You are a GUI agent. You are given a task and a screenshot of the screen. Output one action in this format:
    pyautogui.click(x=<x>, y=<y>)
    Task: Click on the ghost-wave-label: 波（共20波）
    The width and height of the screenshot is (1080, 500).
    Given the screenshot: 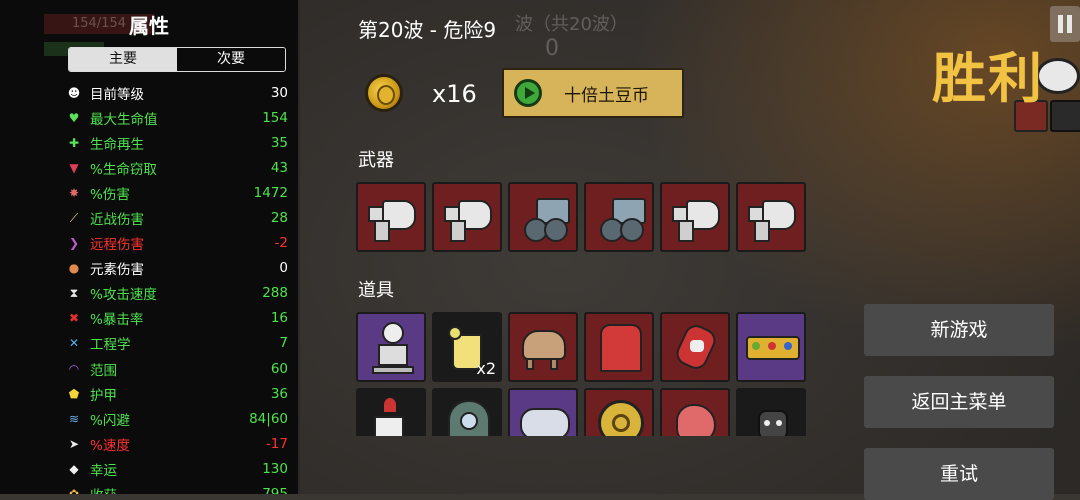 What is the action you would take?
    pyautogui.click(x=571, y=24)
    